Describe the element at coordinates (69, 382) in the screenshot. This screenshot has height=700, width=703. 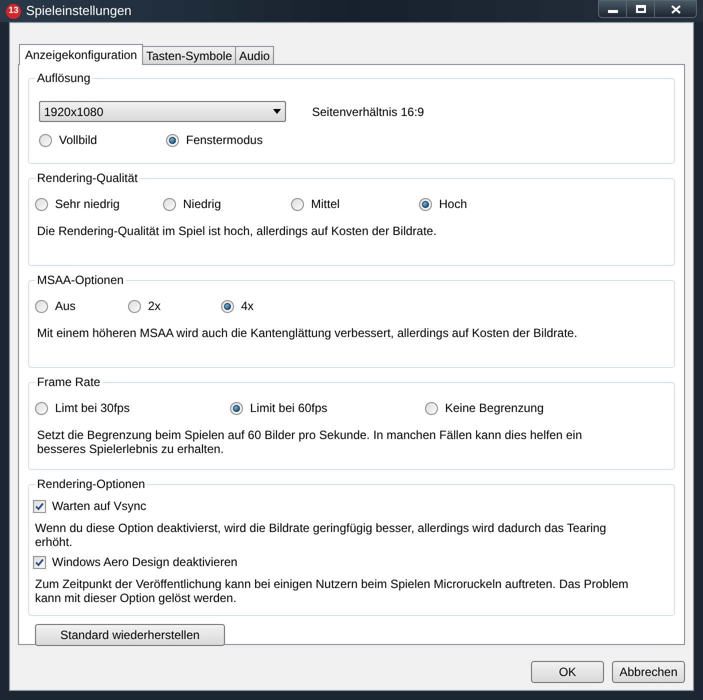
I see `group-title: Frame Rate` at that location.